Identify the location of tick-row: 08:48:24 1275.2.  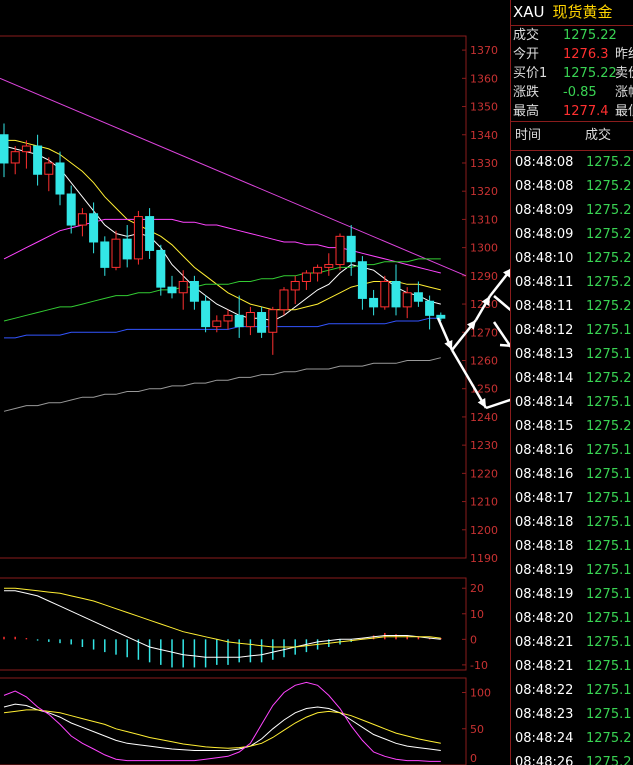
(572, 739).